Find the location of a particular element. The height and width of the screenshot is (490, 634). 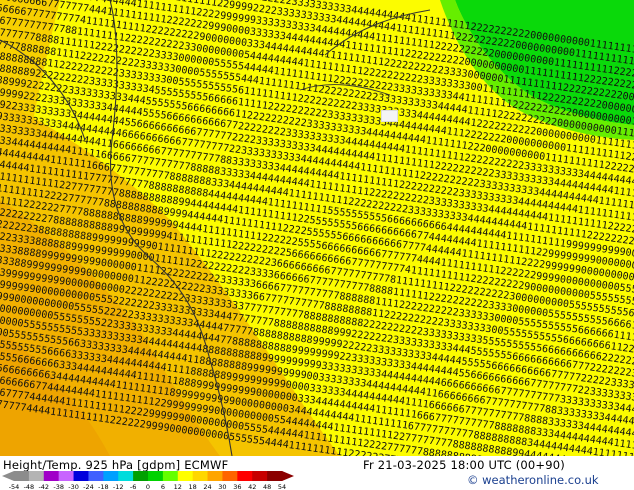

city-marker is located at coordinates (389, 116).